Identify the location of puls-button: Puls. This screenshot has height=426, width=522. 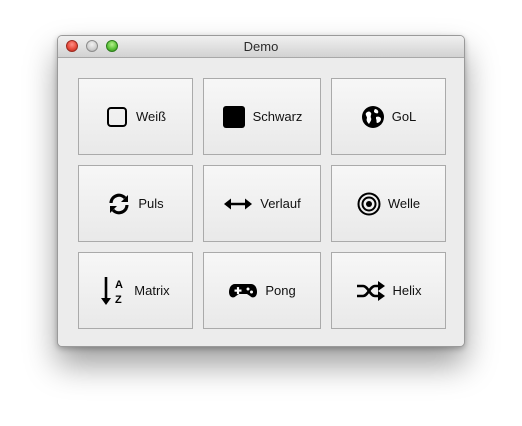
(135, 203).